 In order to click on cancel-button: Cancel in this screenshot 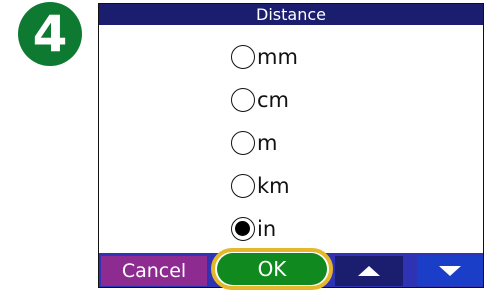, I will do `click(154, 271)`.